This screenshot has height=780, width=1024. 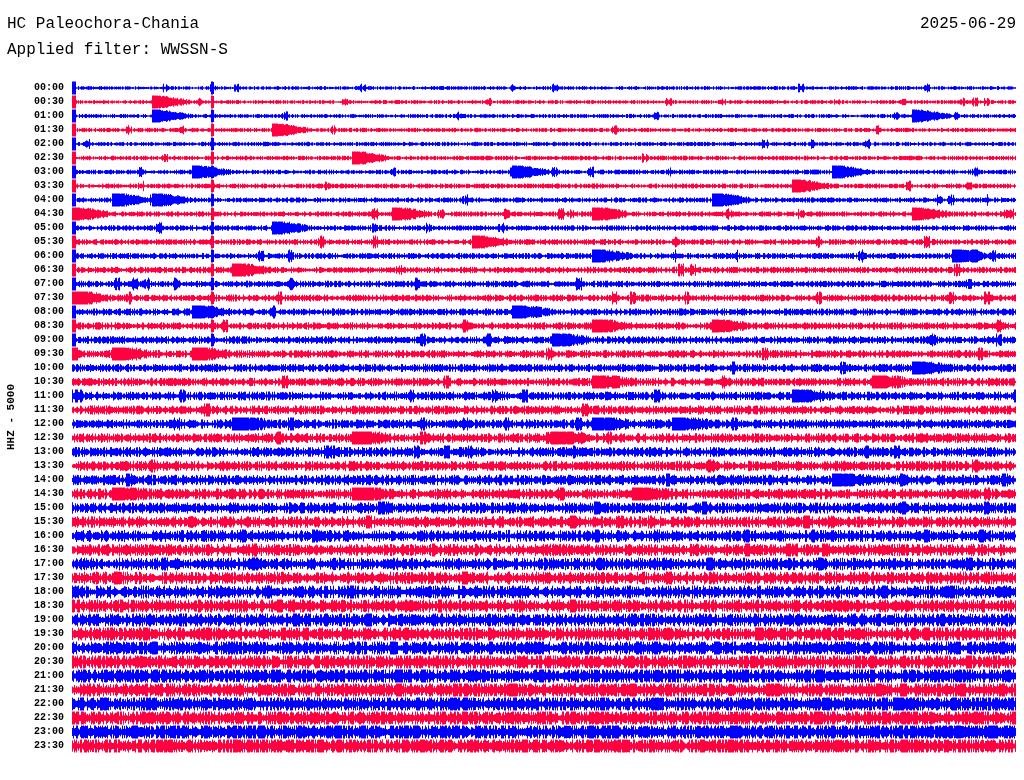 I want to click on time-label: 15:00, so click(x=49, y=508).